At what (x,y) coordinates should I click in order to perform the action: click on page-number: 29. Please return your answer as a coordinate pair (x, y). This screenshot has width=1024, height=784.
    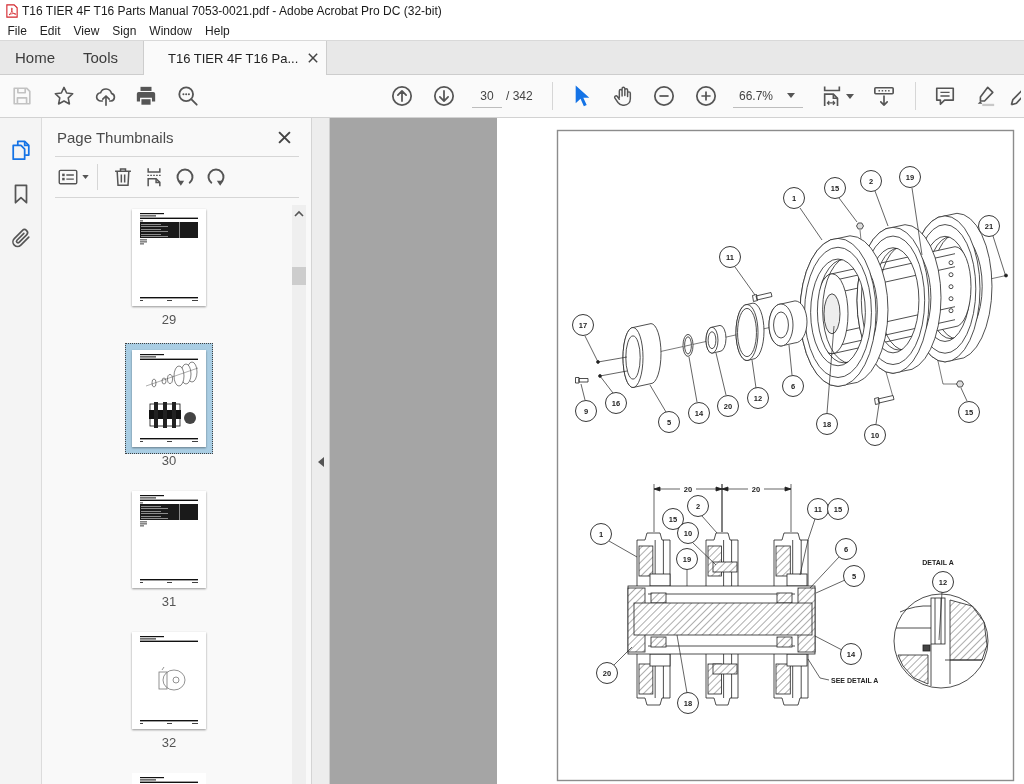
    Looking at the image, I should click on (169, 320).